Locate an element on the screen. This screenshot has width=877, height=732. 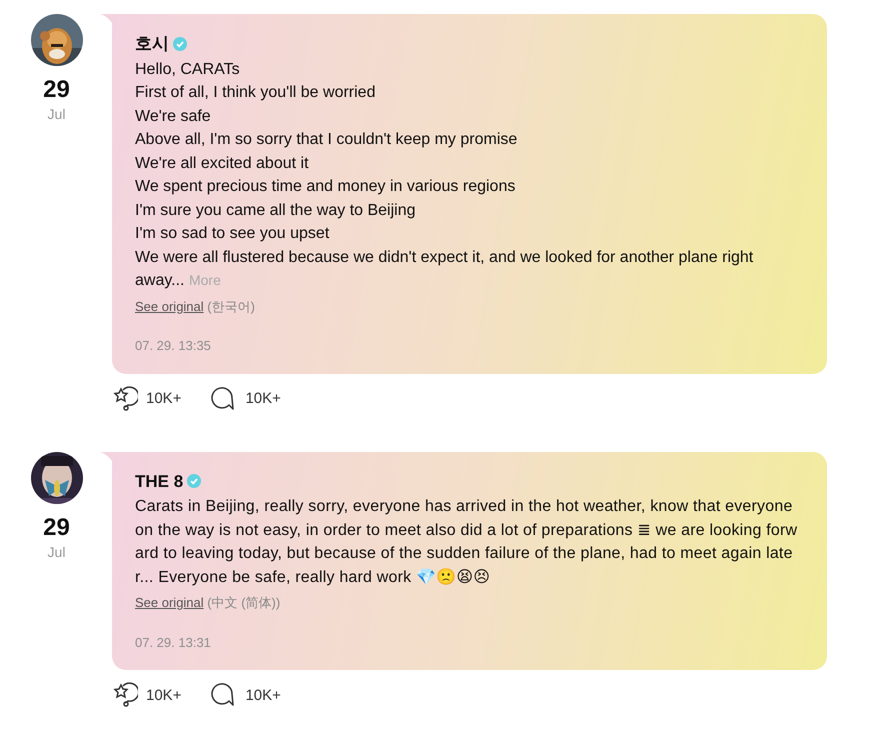
message-text: Above all, I'm so sorry that I couldn't keep my promise is located at coordinates (326, 140).